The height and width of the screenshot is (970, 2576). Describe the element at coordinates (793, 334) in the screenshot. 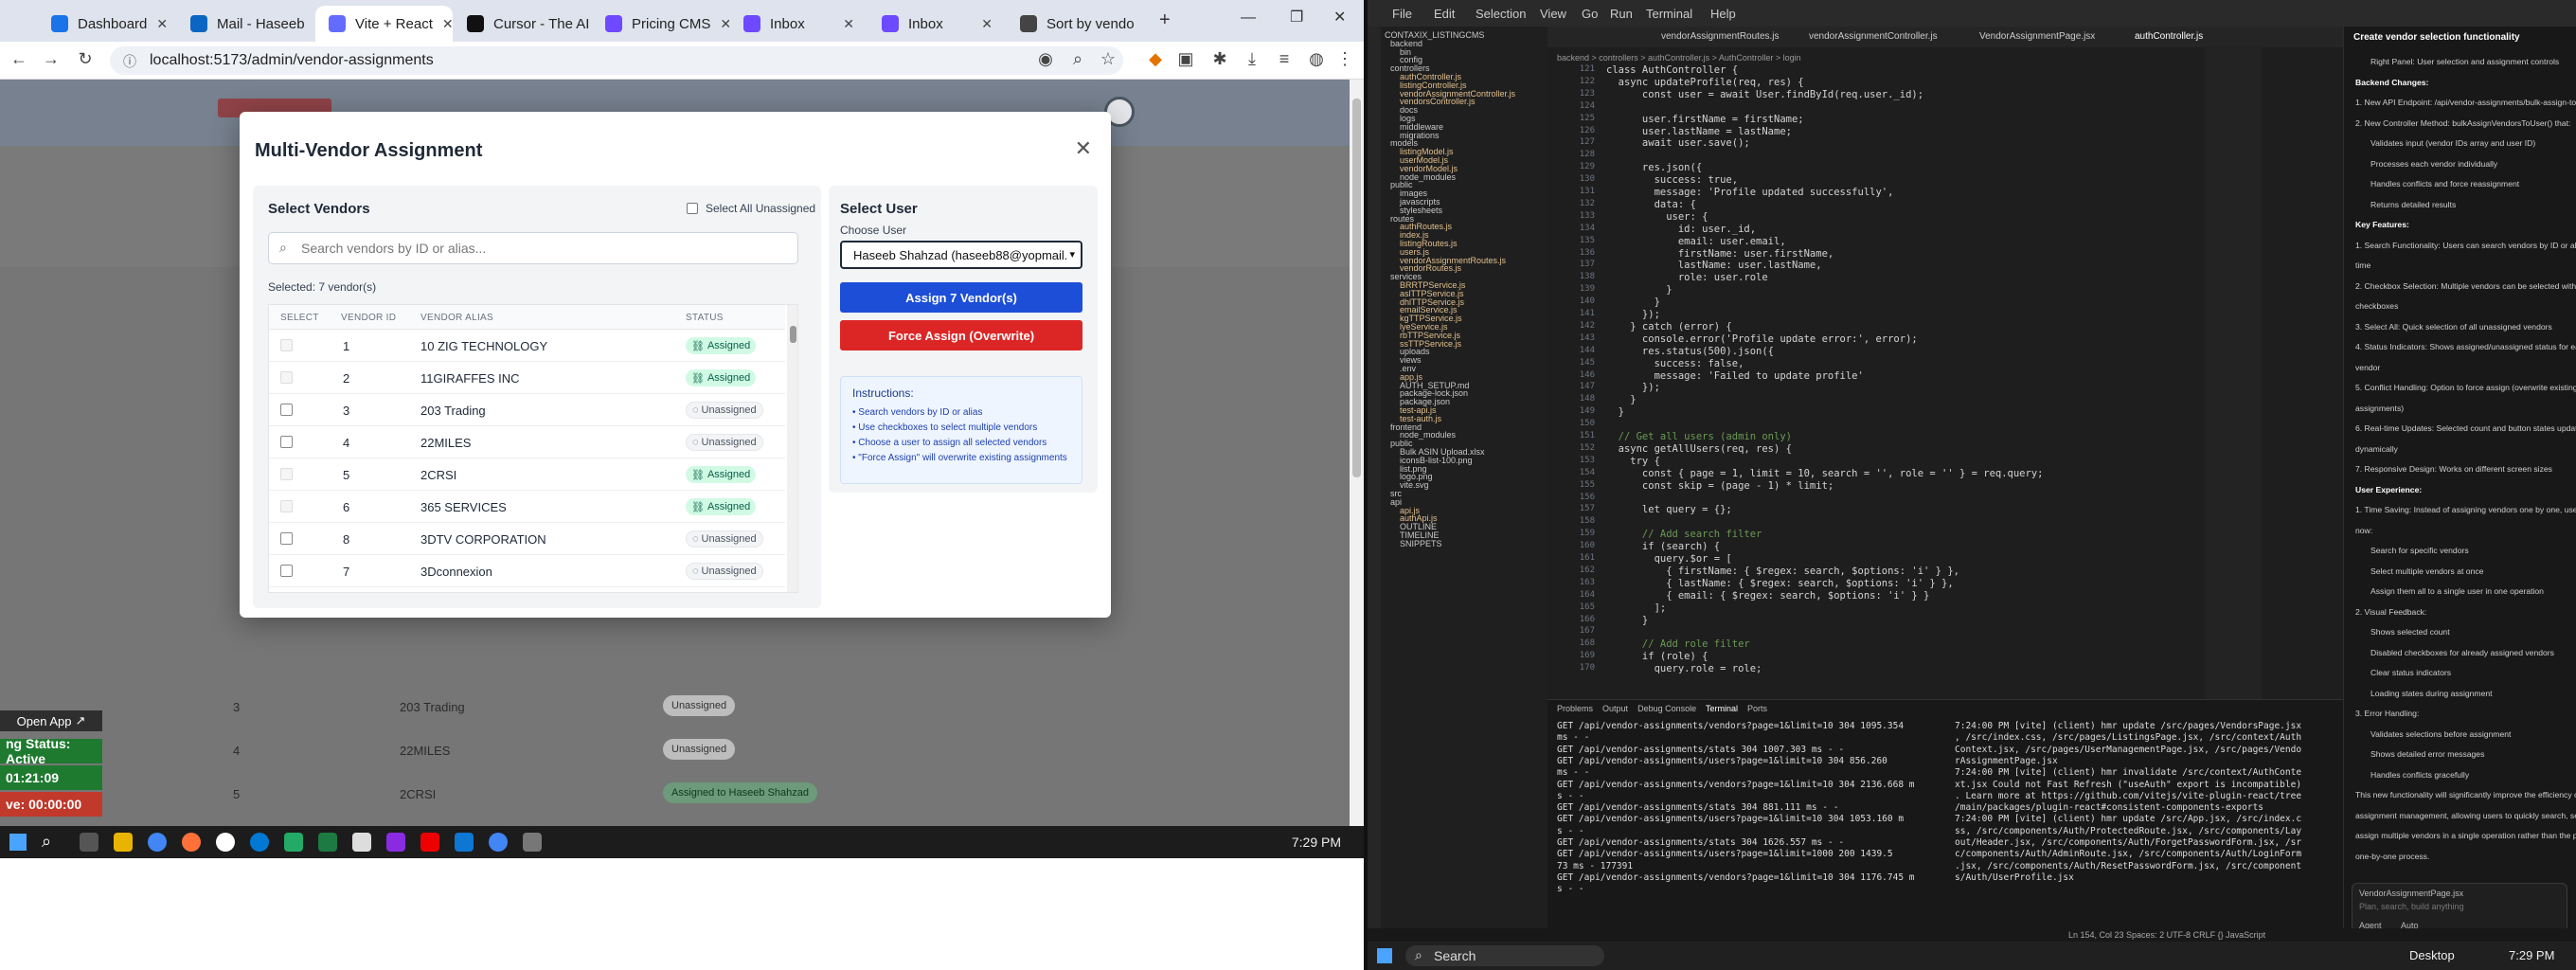

I see `scrollbar-thumb` at that location.